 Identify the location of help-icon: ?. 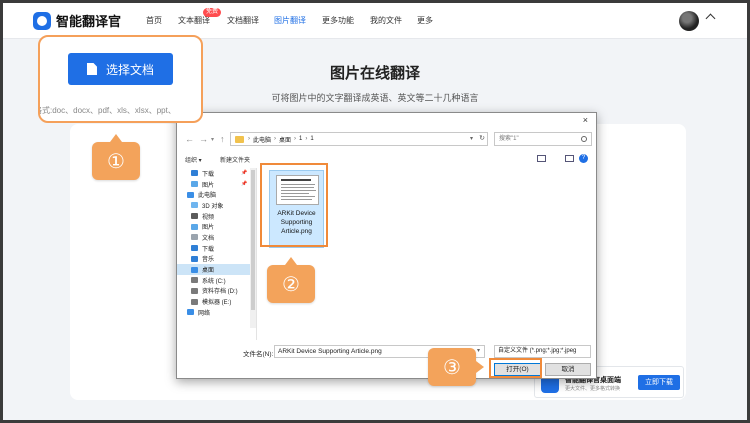
(583, 158).